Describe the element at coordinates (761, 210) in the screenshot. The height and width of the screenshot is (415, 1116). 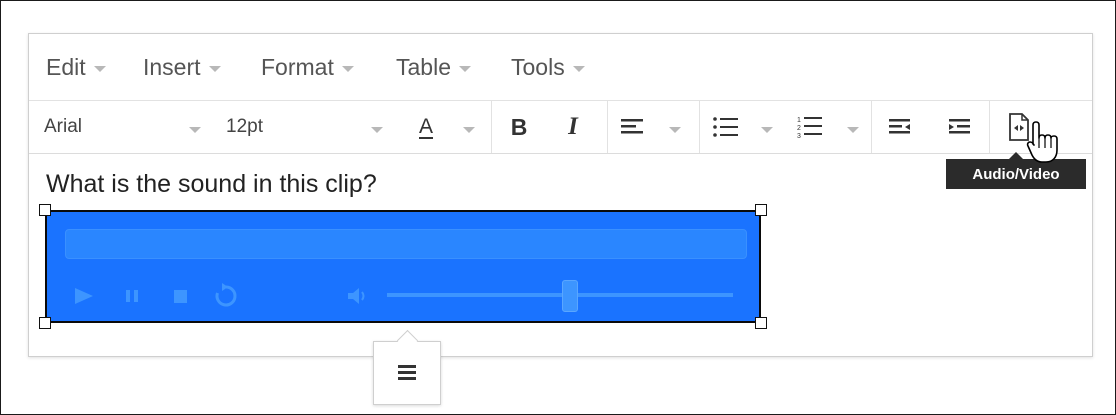
I see `resize-handle-top-right` at that location.